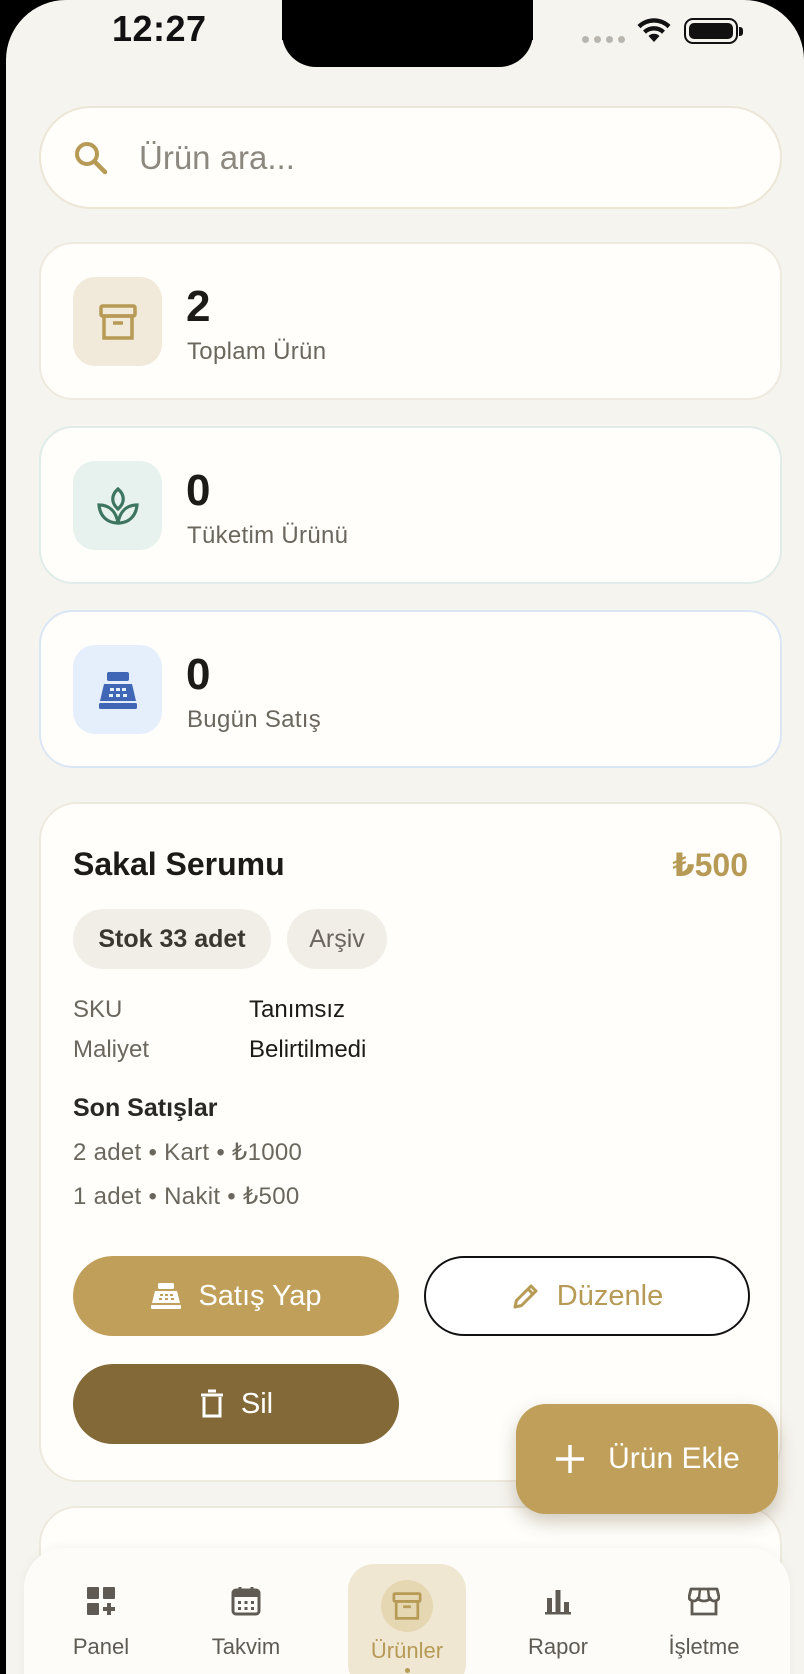 The height and width of the screenshot is (1674, 804). What do you see at coordinates (308, 1049) in the screenshot?
I see `cost-value: Belirtilmedi` at bounding box center [308, 1049].